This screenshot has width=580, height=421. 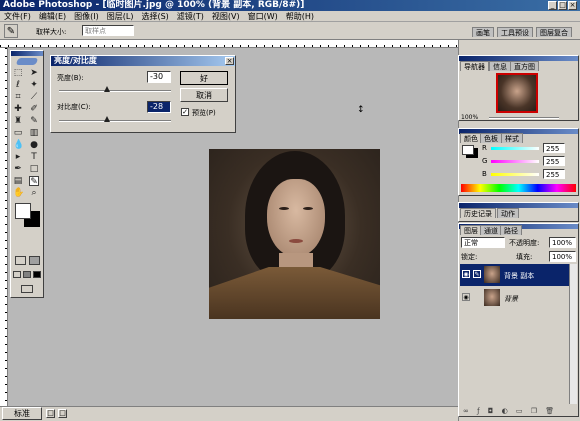 What do you see at coordinates (108, 30) in the screenshot?
I see `sample-size-select: 取样点` at bounding box center [108, 30].